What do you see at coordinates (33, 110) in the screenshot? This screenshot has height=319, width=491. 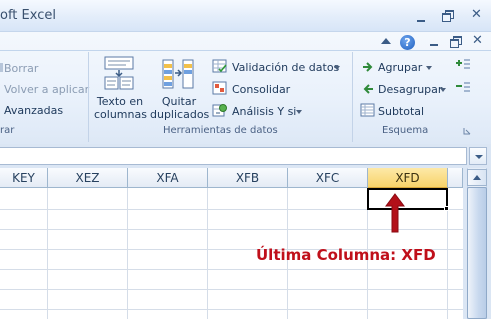 I see `advanced-filter-button: Avanzadas` at bounding box center [33, 110].